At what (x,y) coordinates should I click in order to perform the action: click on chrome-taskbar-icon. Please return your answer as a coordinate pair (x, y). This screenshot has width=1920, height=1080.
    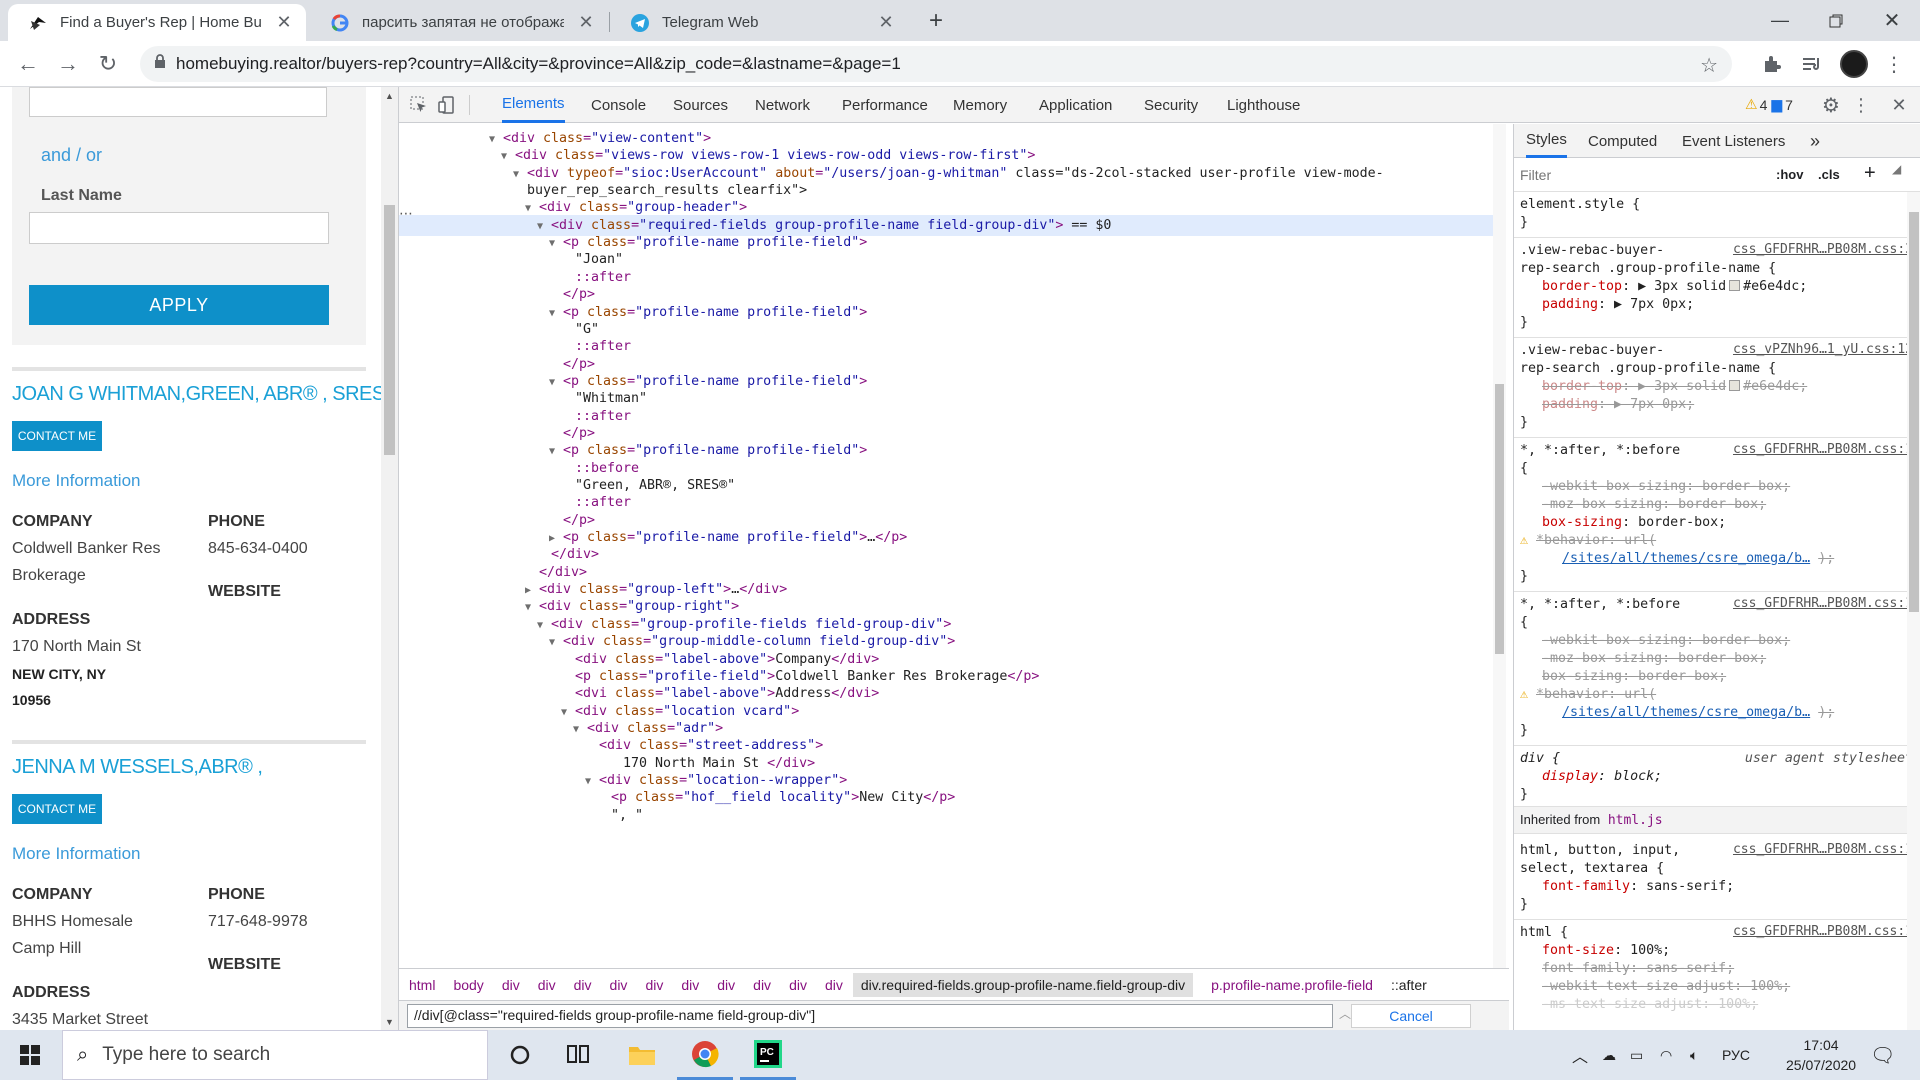
    Looking at the image, I should click on (705, 1055).